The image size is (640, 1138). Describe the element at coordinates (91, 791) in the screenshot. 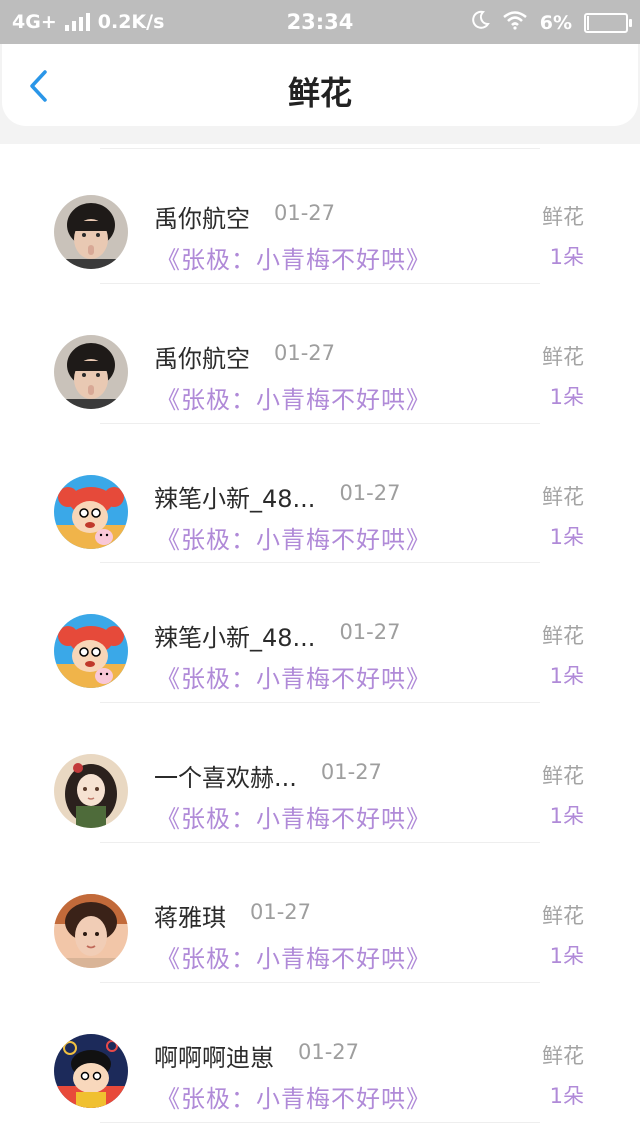

I see `anime-girl-avatar` at that location.